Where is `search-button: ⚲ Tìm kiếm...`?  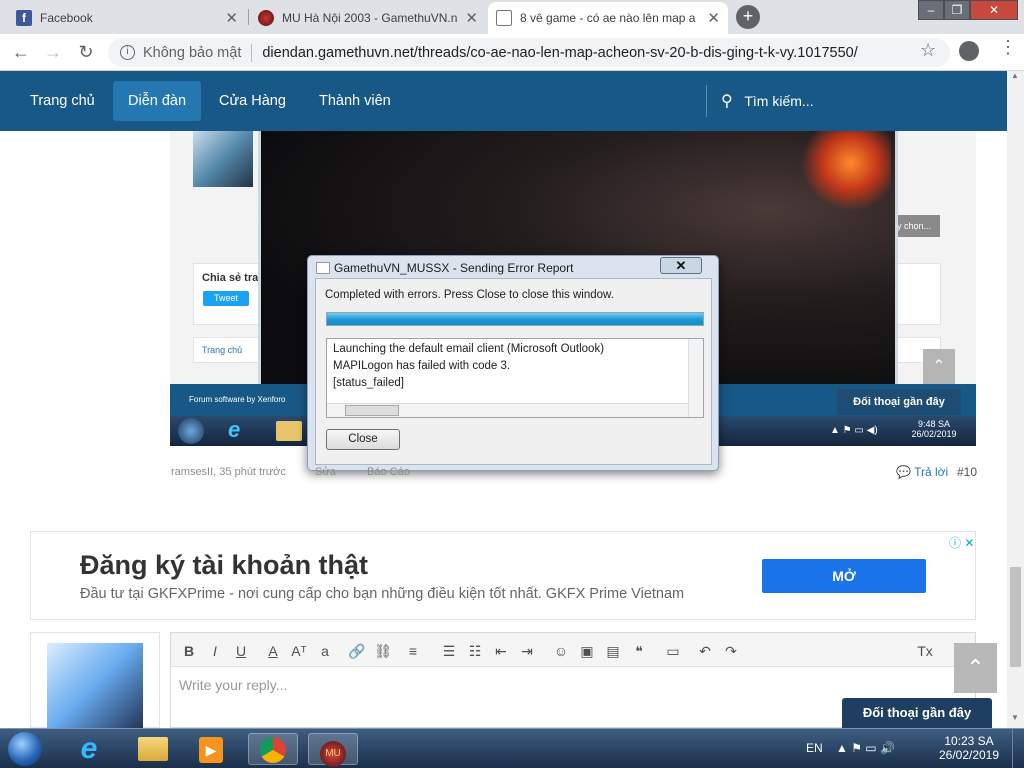
search-button: ⚲ Tìm kiếm... is located at coordinates (853, 101).